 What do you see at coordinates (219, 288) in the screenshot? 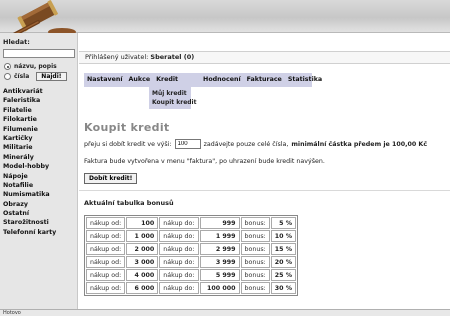
I see `cell-to-value: 100 000` at bounding box center [219, 288].